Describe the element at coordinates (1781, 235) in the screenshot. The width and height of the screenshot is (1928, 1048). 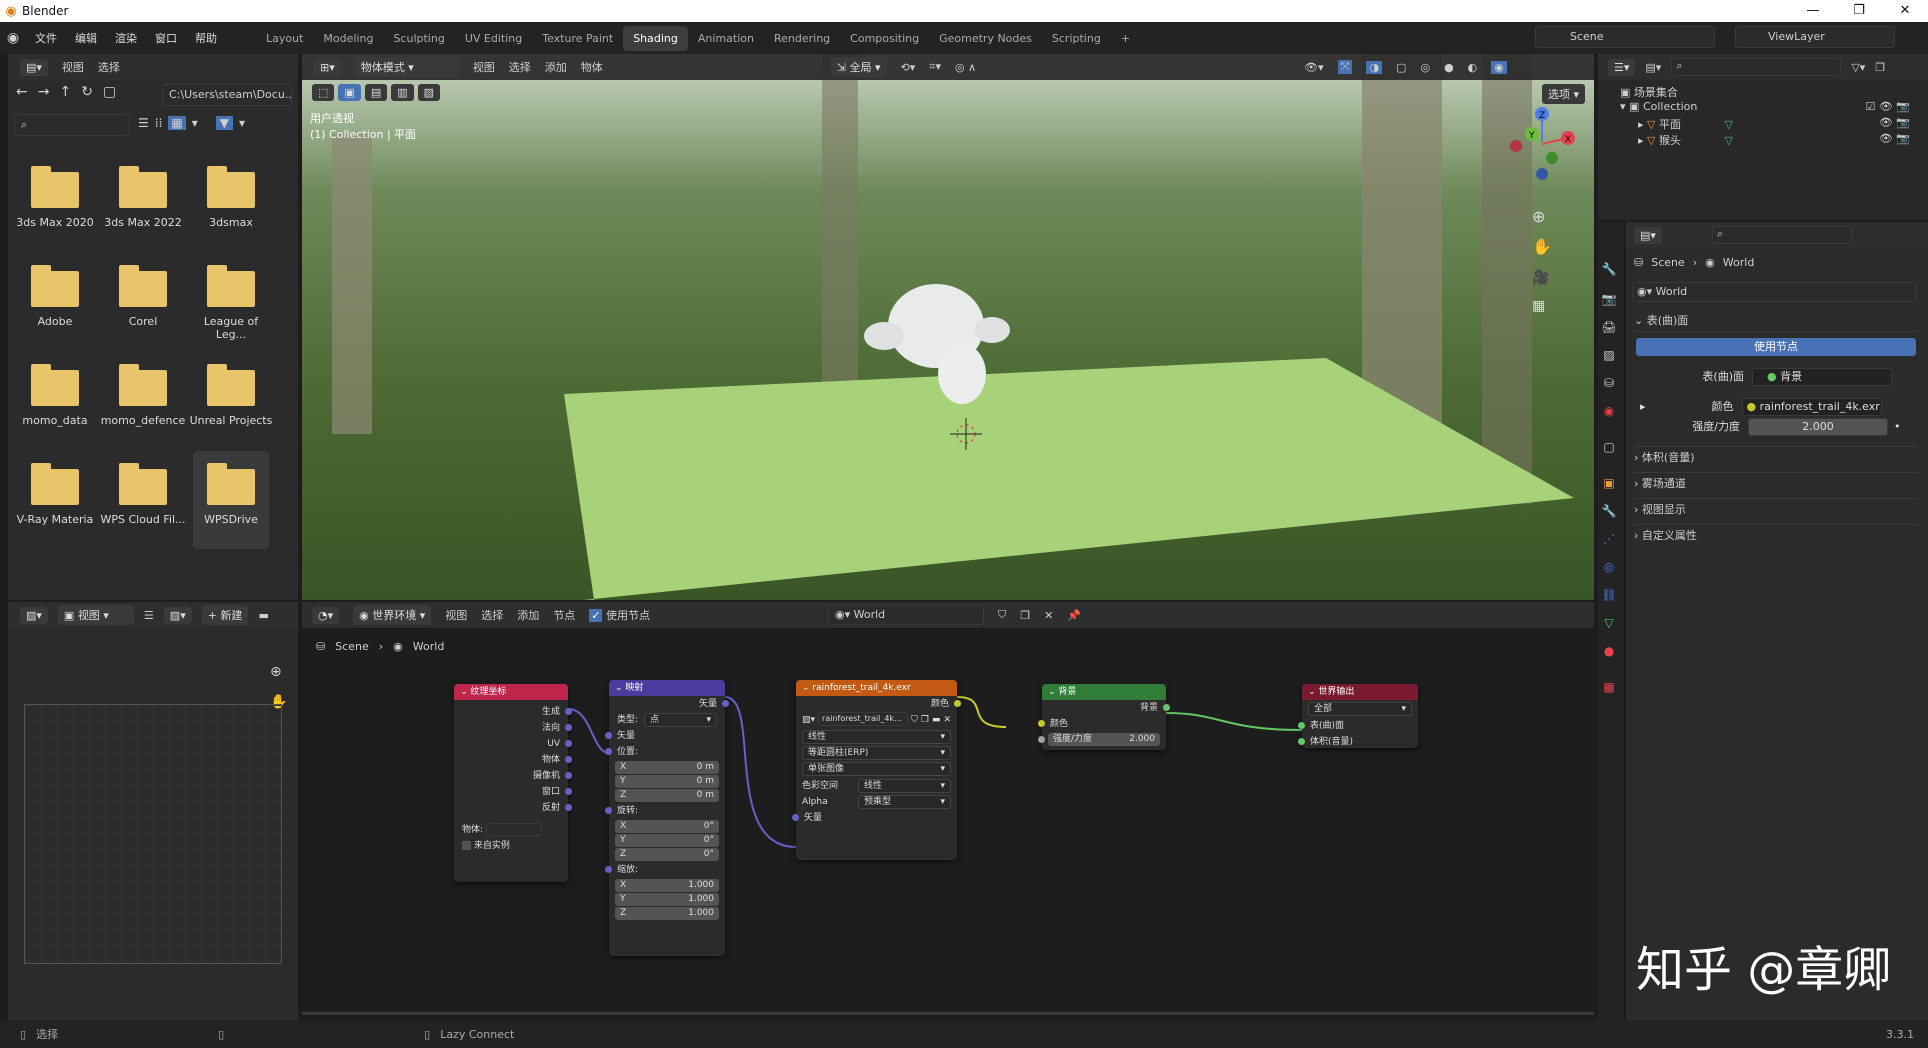
I see `properties-search-input: ⌕` at that location.